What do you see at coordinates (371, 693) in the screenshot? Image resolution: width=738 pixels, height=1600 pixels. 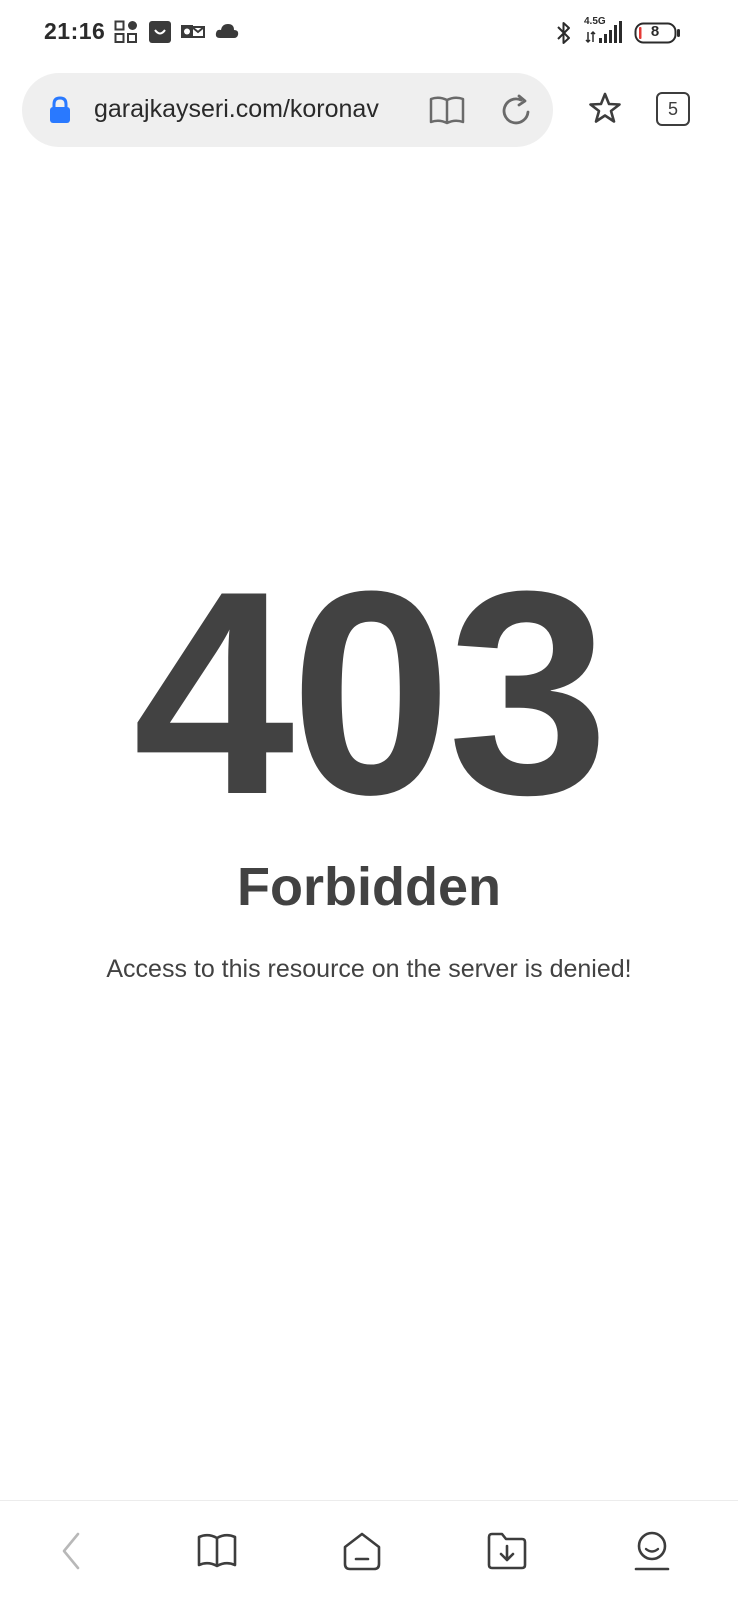 I see `error-code: 403` at bounding box center [371, 693].